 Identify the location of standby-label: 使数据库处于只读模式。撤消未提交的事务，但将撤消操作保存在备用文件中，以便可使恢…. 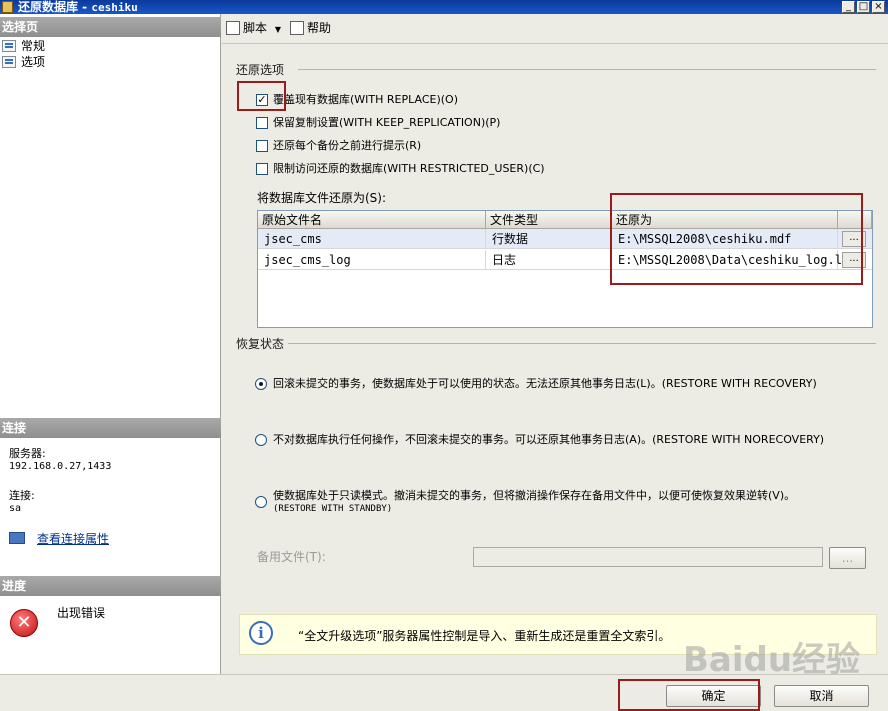
(534, 495).